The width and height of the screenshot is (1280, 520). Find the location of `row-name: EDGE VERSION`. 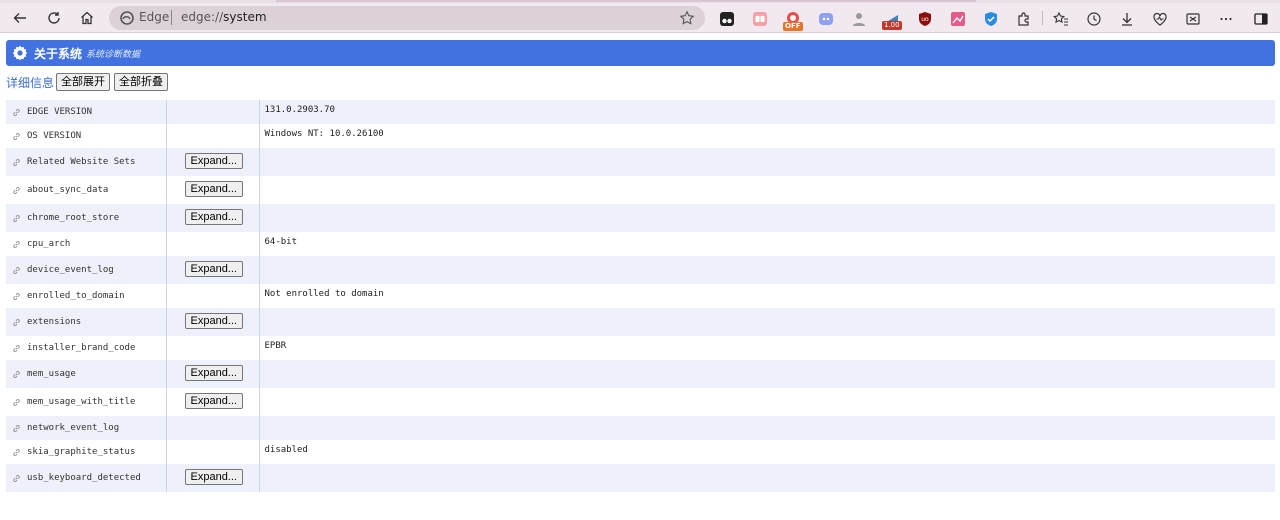

row-name: EDGE VERSION is located at coordinates (59, 112).